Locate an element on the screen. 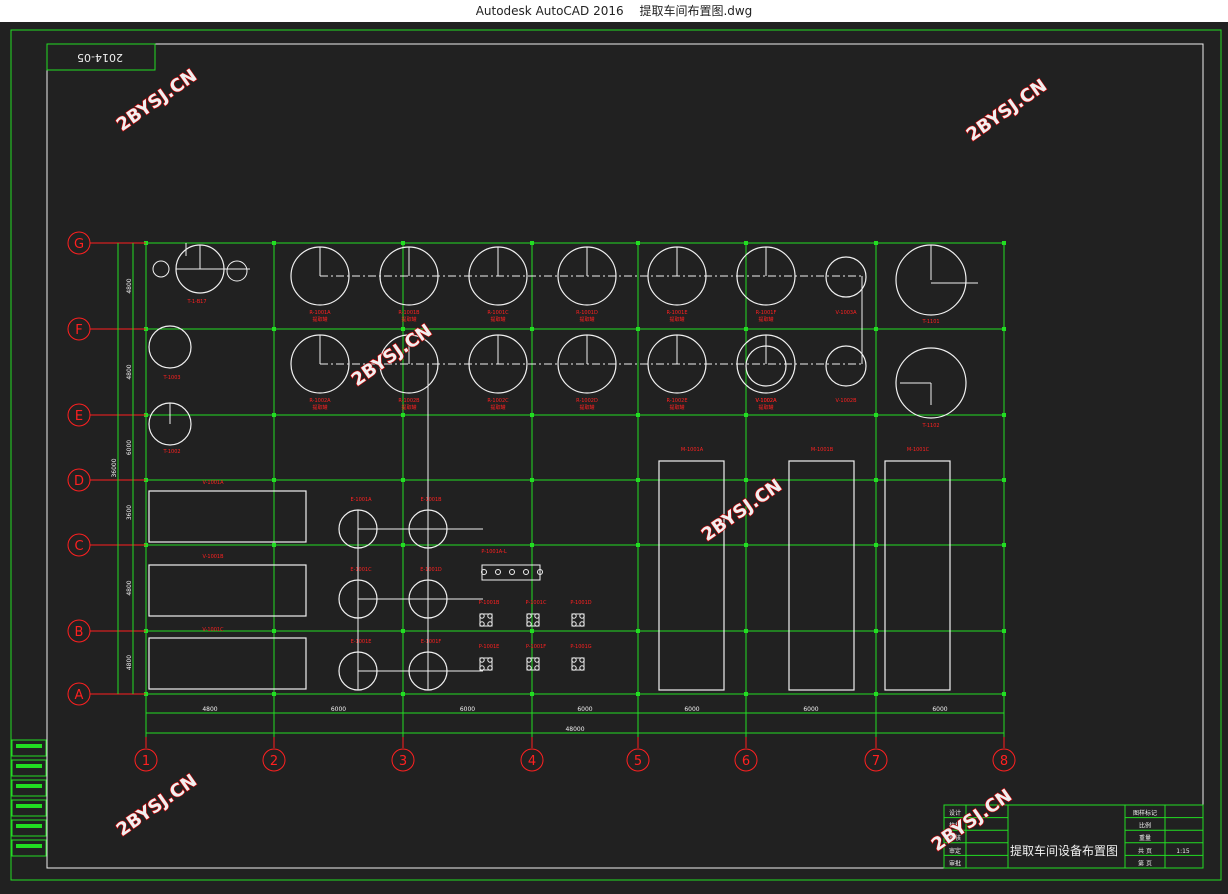 The height and width of the screenshot is (894, 1228). row-axis-label: G is located at coordinates (79, 244).